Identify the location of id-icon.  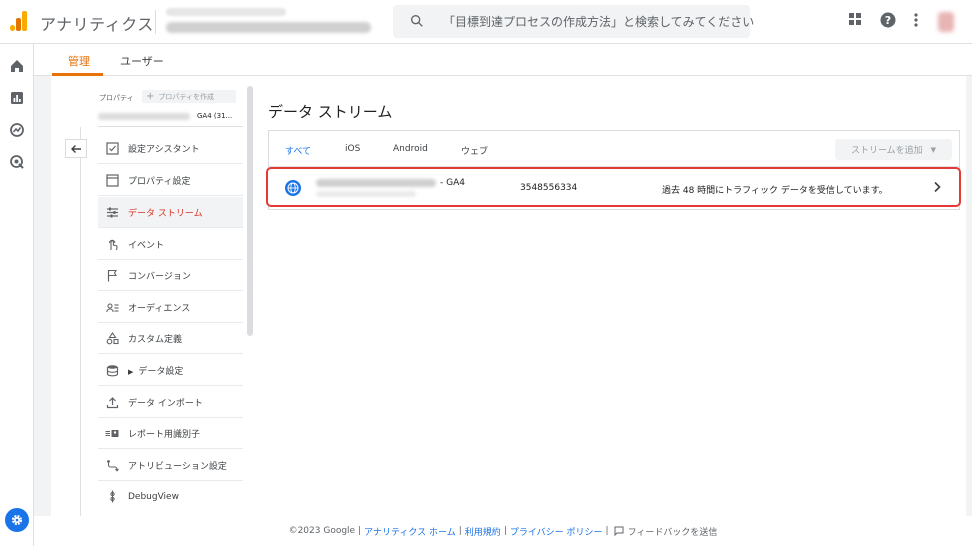
(112, 433).